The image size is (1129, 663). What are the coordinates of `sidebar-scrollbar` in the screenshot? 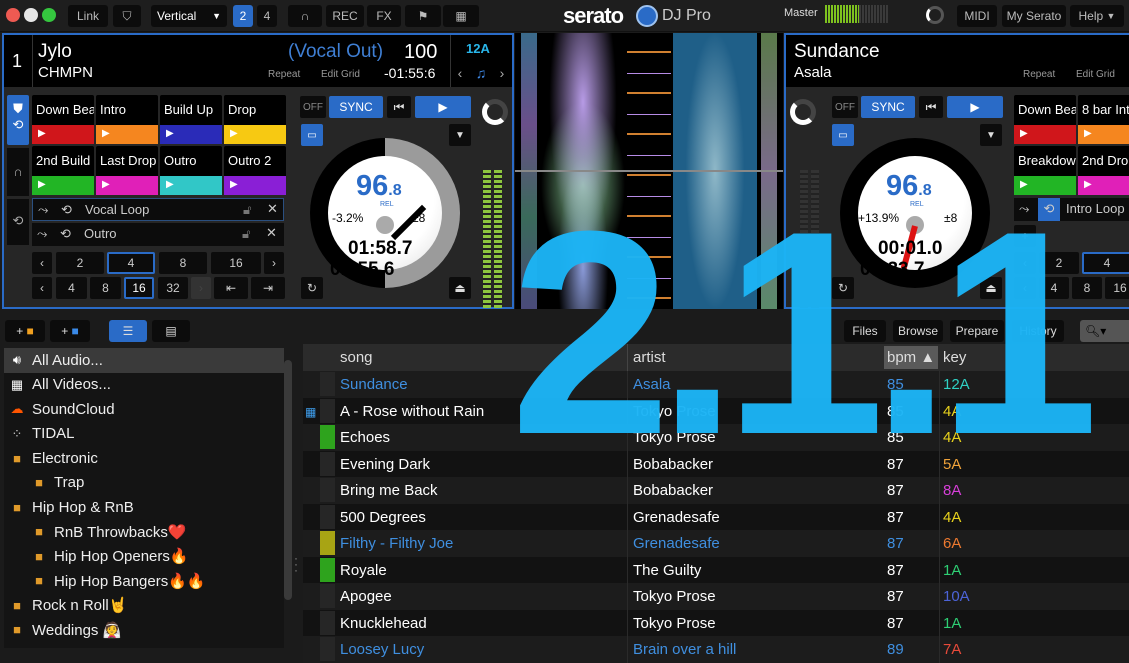 It's located at (288, 480).